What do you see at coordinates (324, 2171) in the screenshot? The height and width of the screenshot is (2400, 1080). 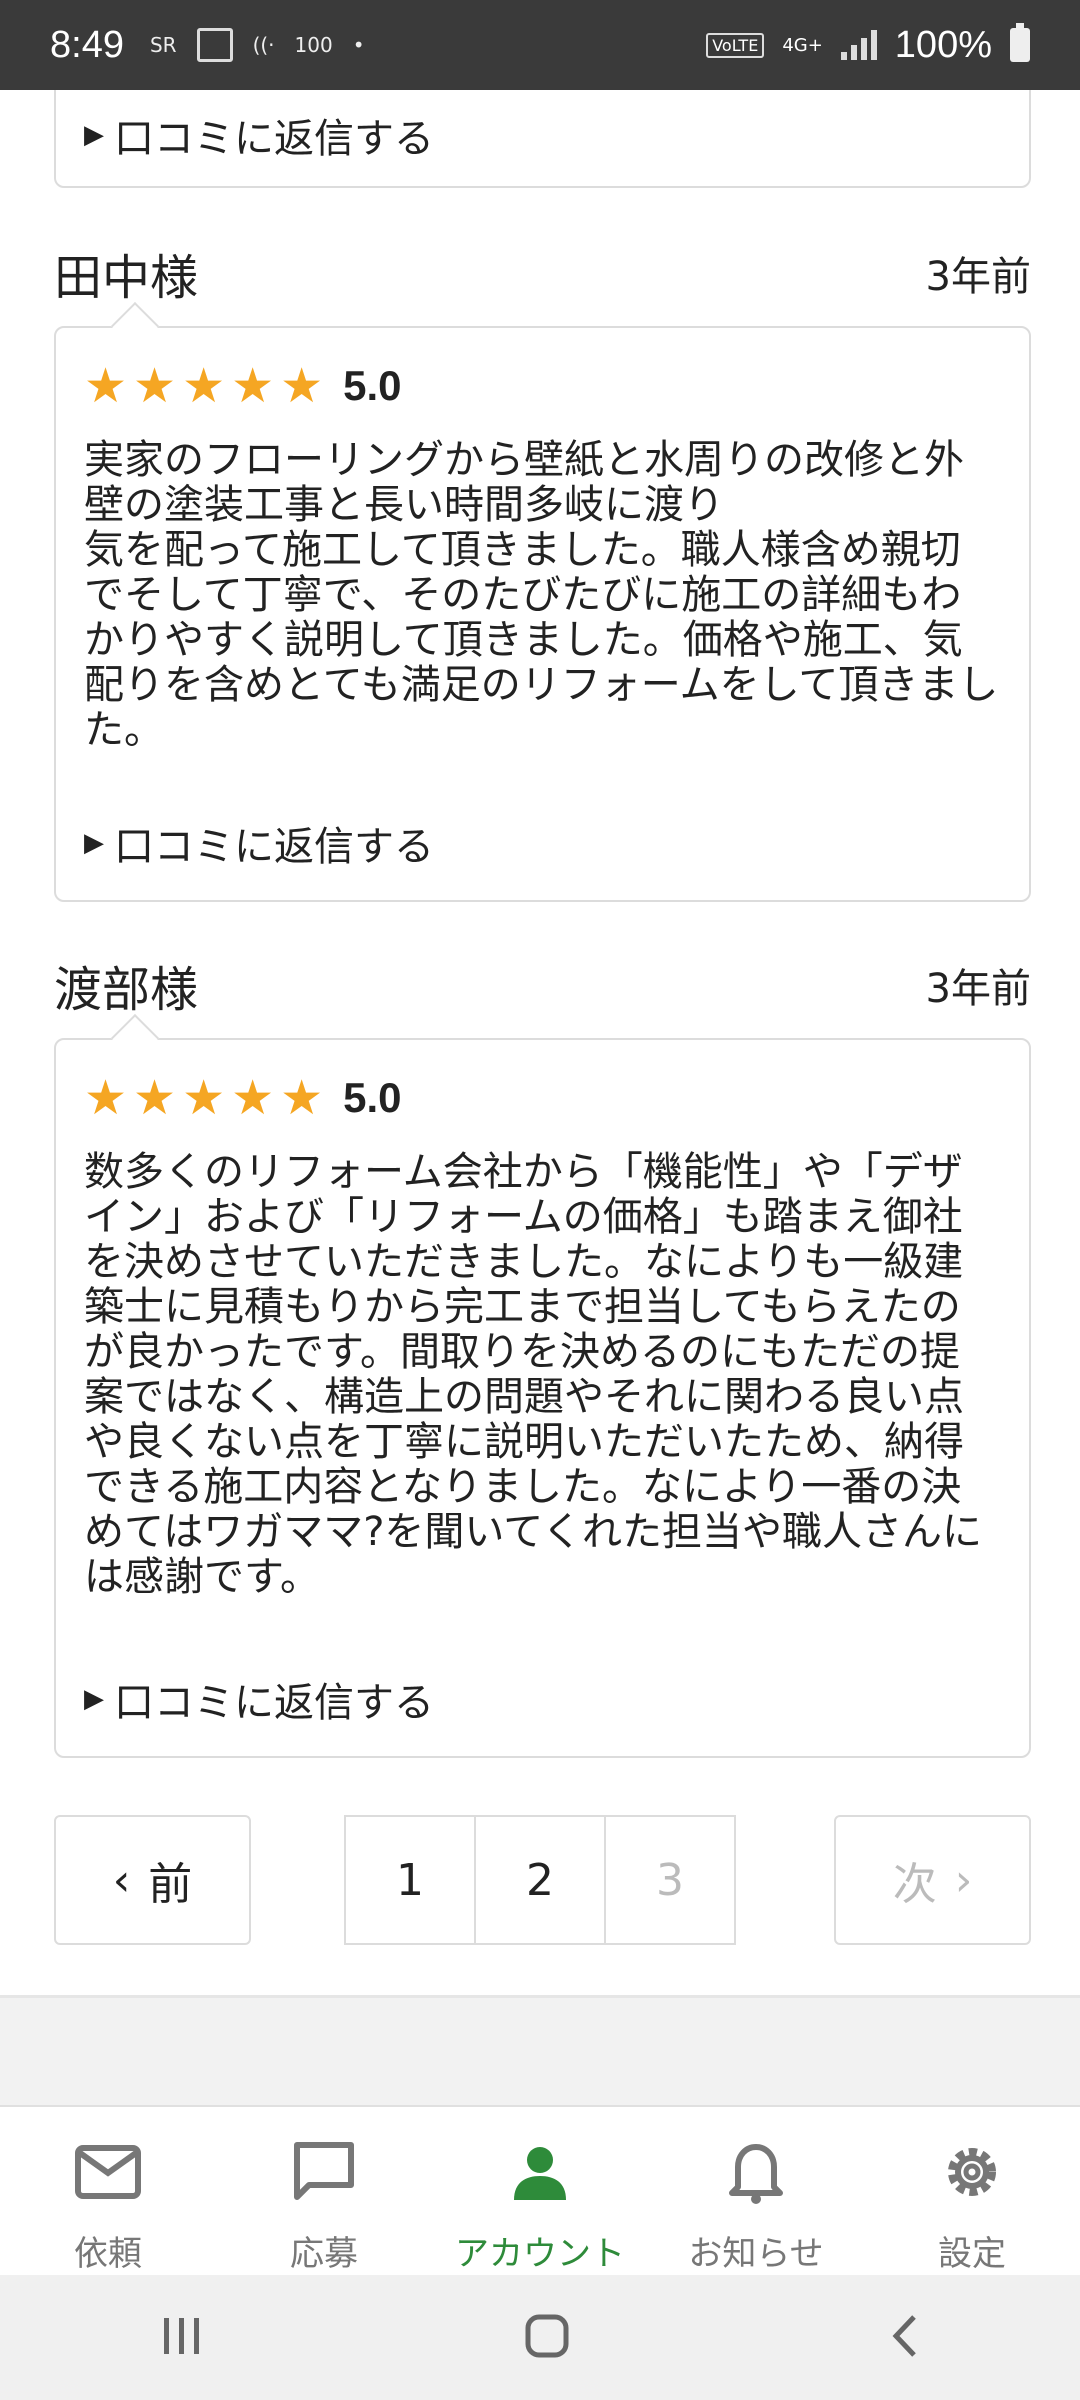 I see `chat-icon` at bounding box center [324, 2171].